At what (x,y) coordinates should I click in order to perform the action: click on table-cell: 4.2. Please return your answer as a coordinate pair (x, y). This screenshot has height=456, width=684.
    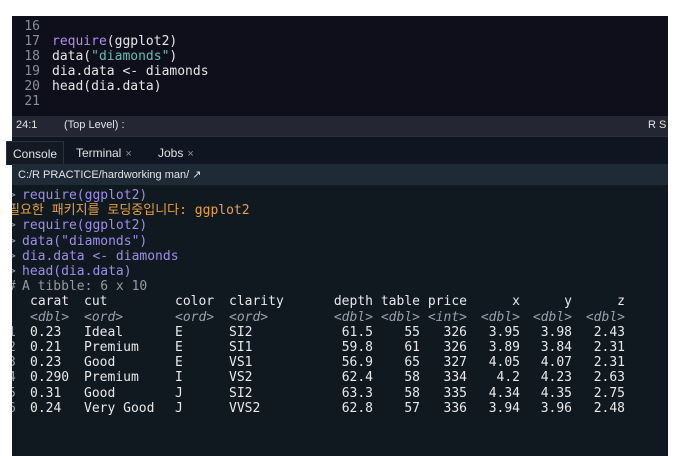
    Looking at the image, I should click on (508, 378).